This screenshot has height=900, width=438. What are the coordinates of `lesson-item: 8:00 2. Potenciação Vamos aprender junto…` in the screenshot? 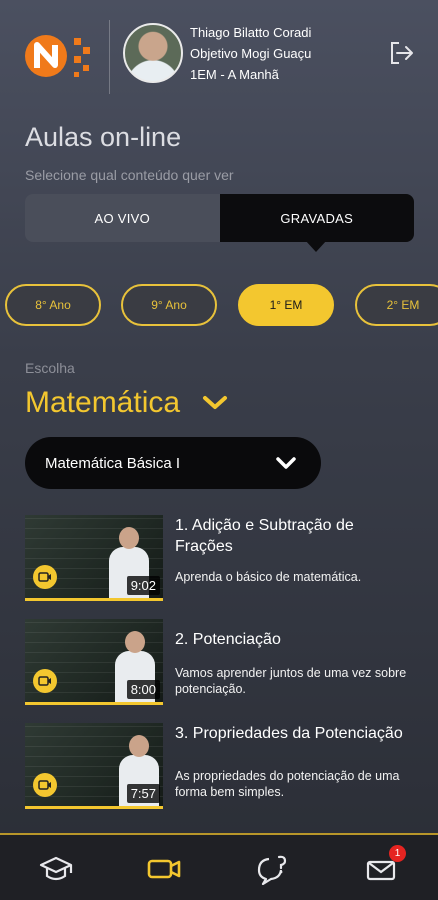 It's located at (225, 663).